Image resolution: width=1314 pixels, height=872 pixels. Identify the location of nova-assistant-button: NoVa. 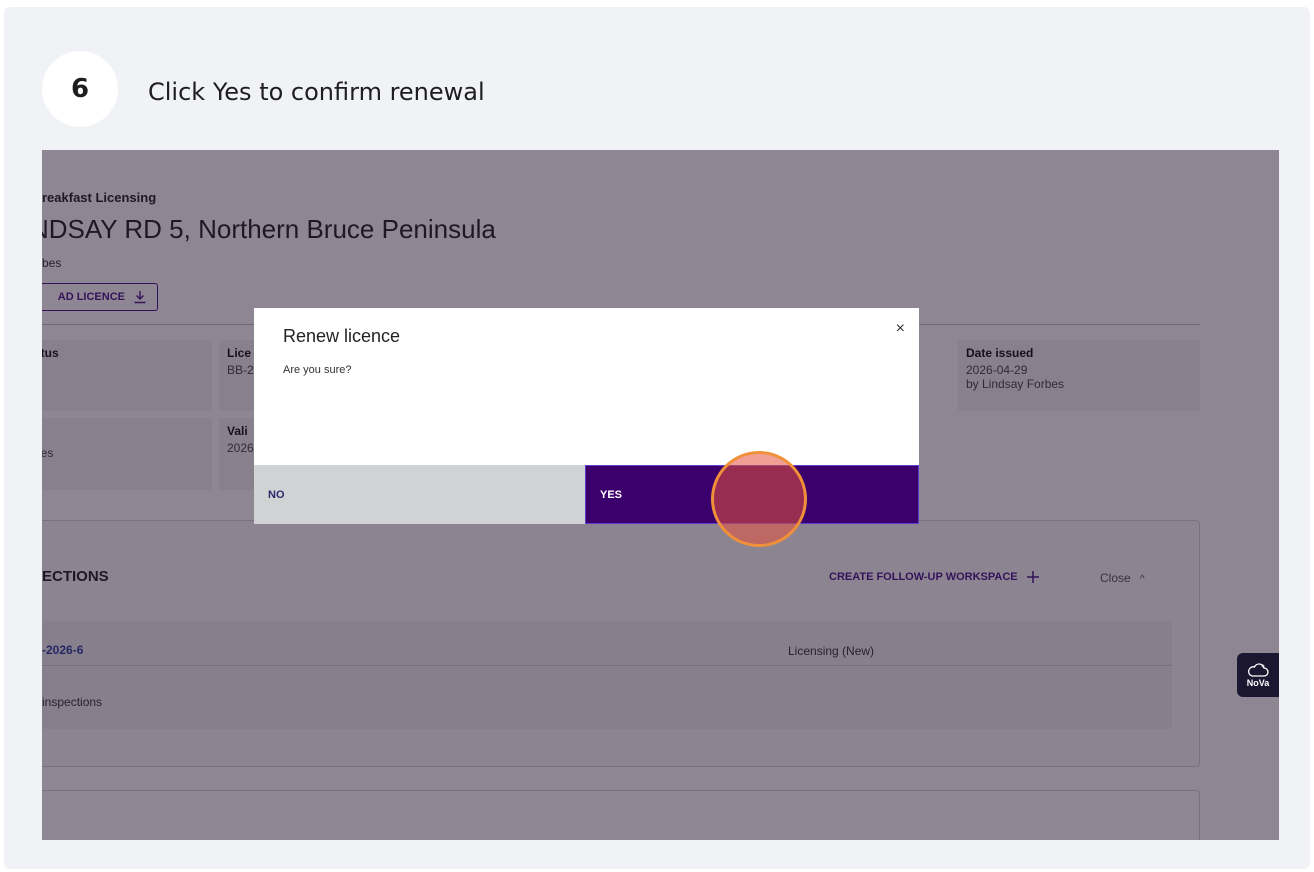
(1258, 675).